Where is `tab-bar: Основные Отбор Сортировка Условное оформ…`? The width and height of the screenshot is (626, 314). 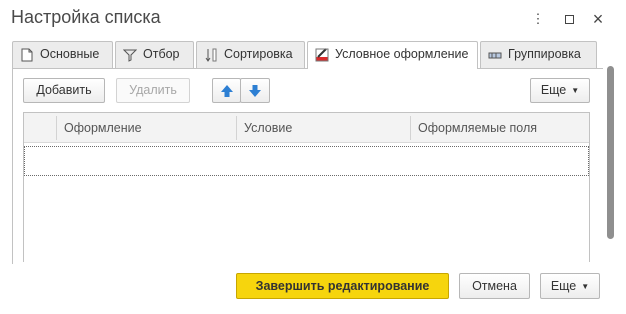
tab-bar: Основные Отбор Сортировка Условное оформ… is located at coordinates (307, 55).